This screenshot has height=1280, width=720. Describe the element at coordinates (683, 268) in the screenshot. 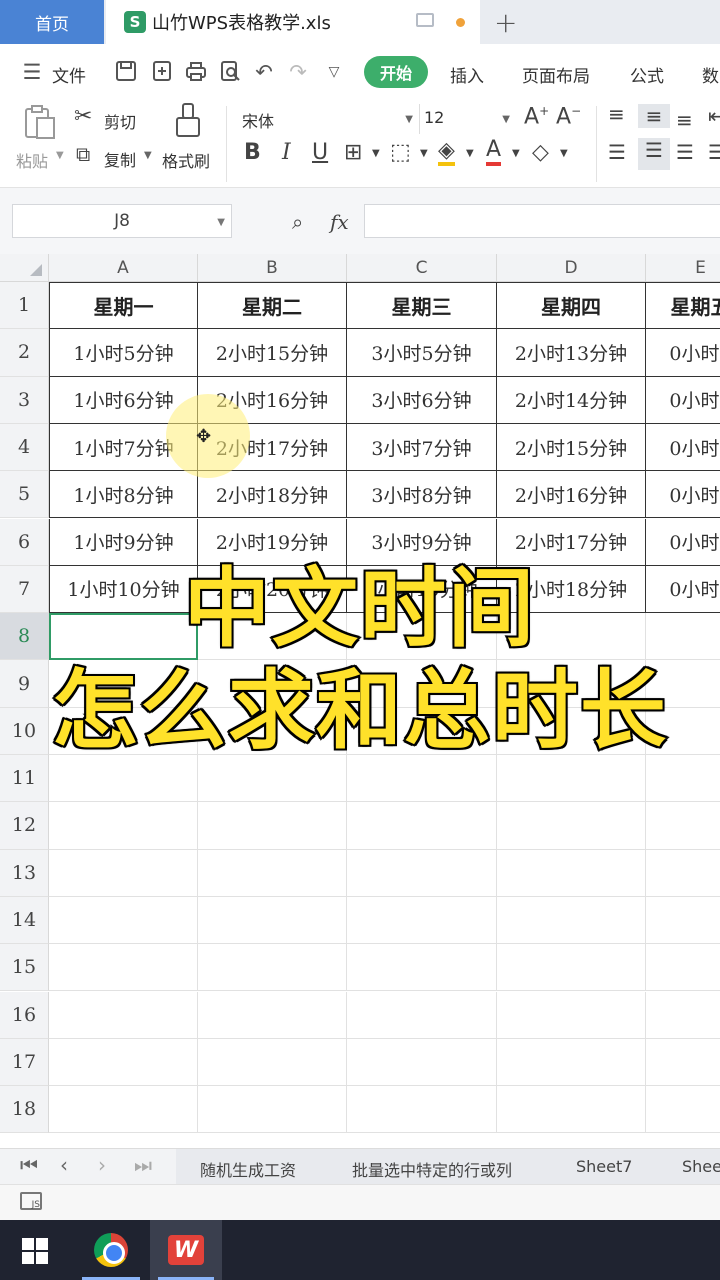

I see `column-header: E` at that location.